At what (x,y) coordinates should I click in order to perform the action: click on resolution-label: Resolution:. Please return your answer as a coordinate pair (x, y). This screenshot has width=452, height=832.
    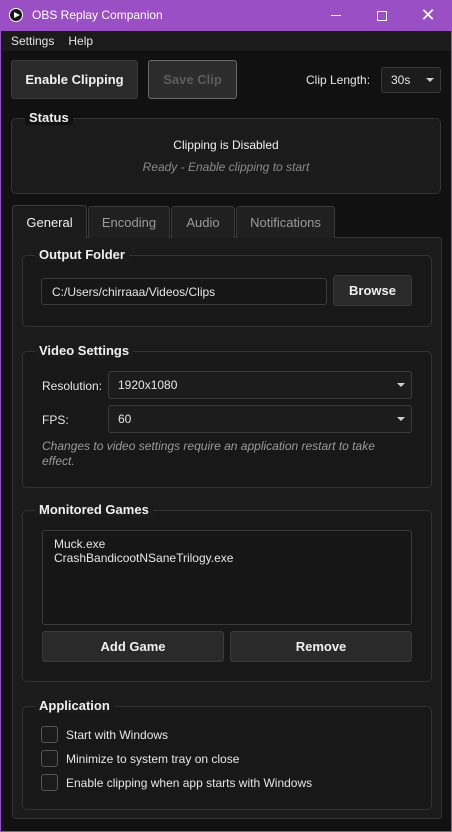
    Looking at the image, I should click on (72, 386).